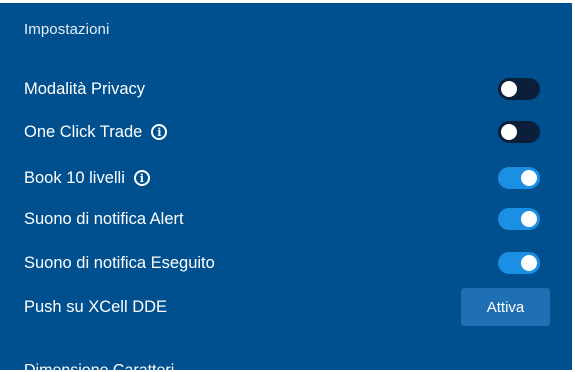 The height and width of the screenshot is (372, 575). I want to click on setting-row-one-click-trade: One Click Trade i, so click(285, 132).